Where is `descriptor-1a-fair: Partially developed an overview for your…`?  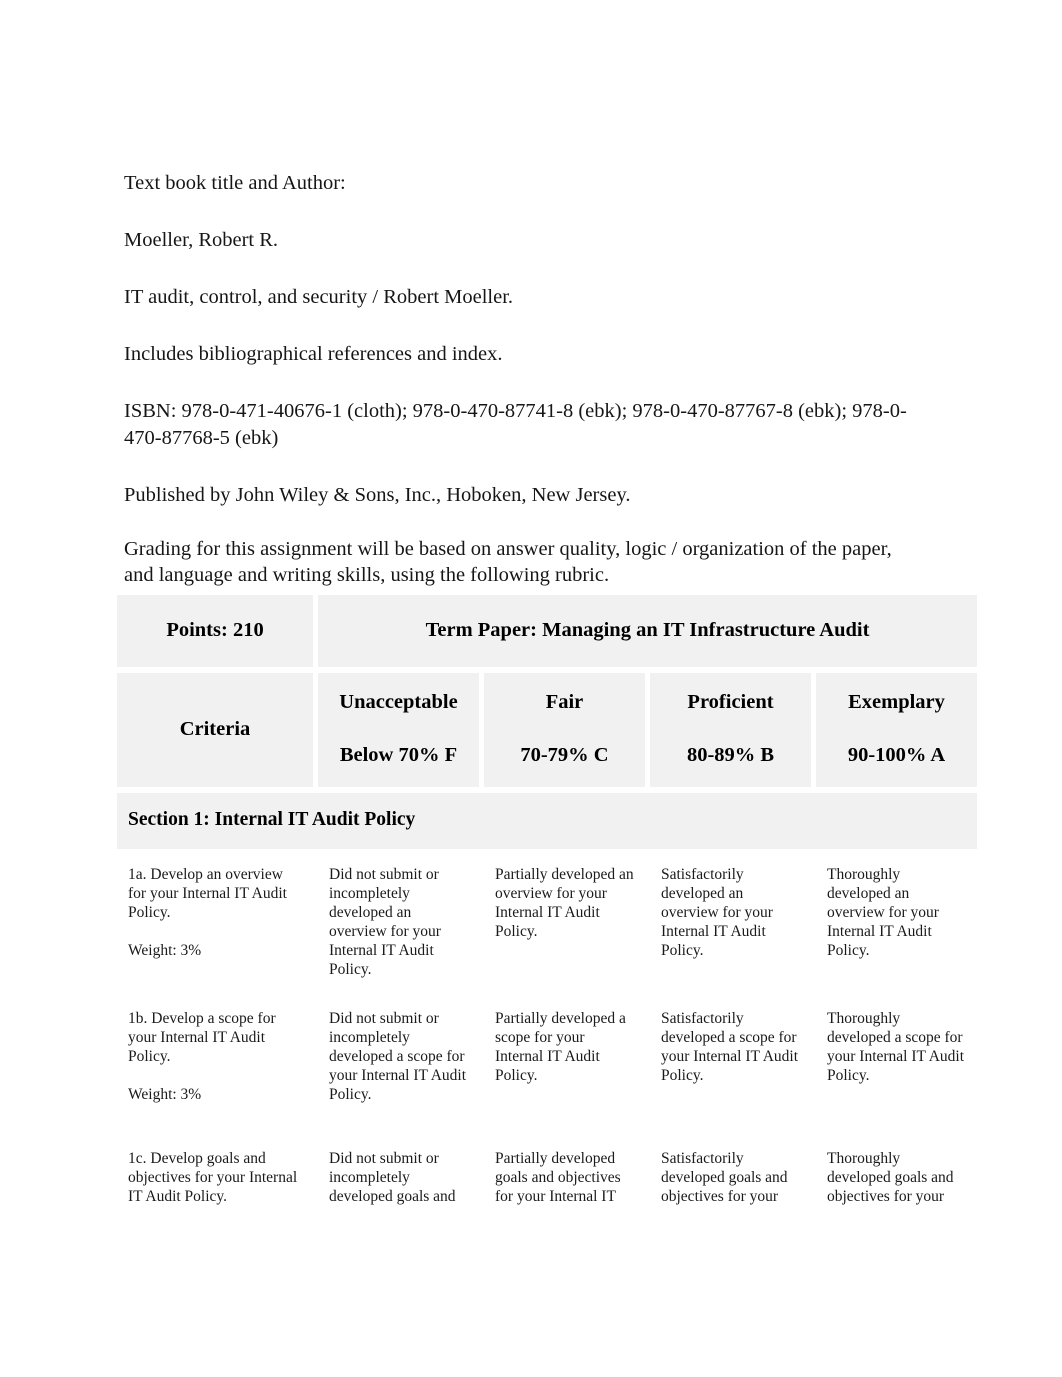 descriptor-1a-fair: Partially developed an overview for your… is located at coordinates (564, 924).